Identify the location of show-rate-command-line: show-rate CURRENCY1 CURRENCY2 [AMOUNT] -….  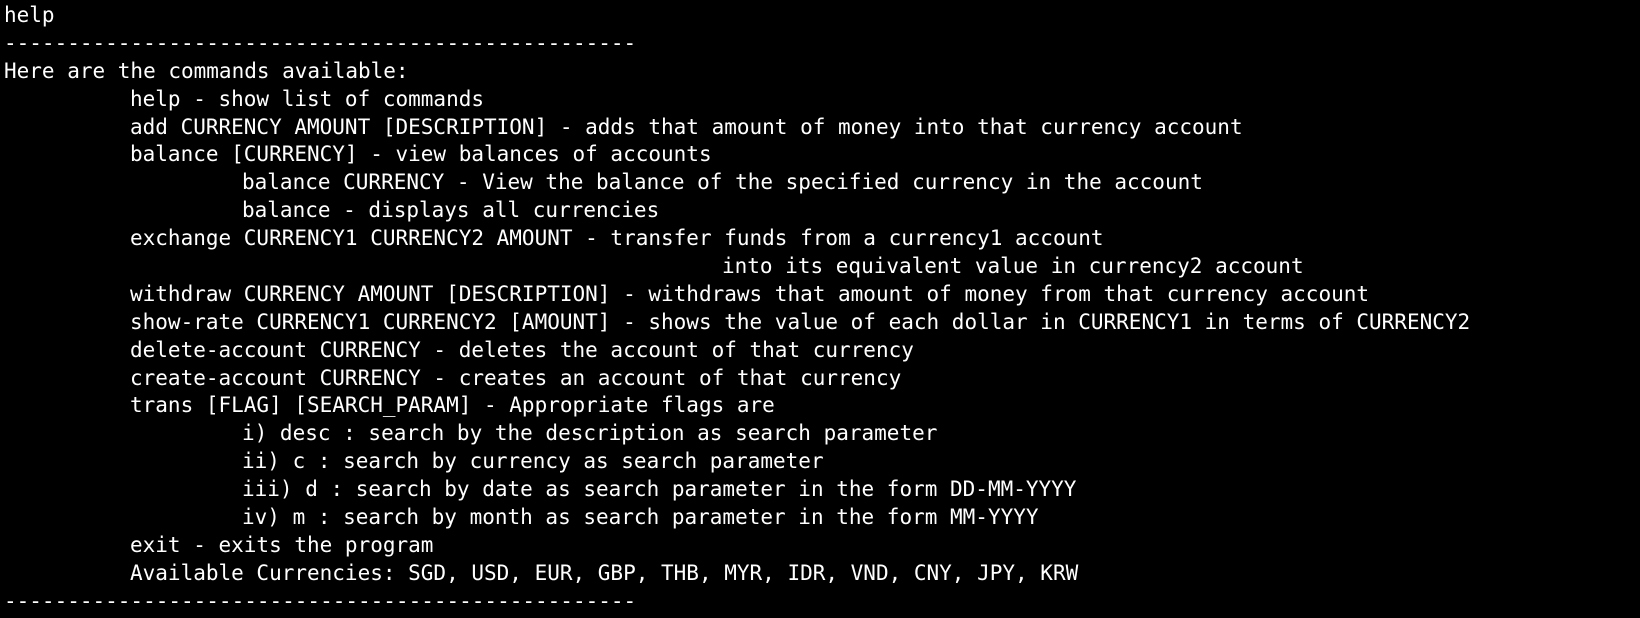
(800, 321).